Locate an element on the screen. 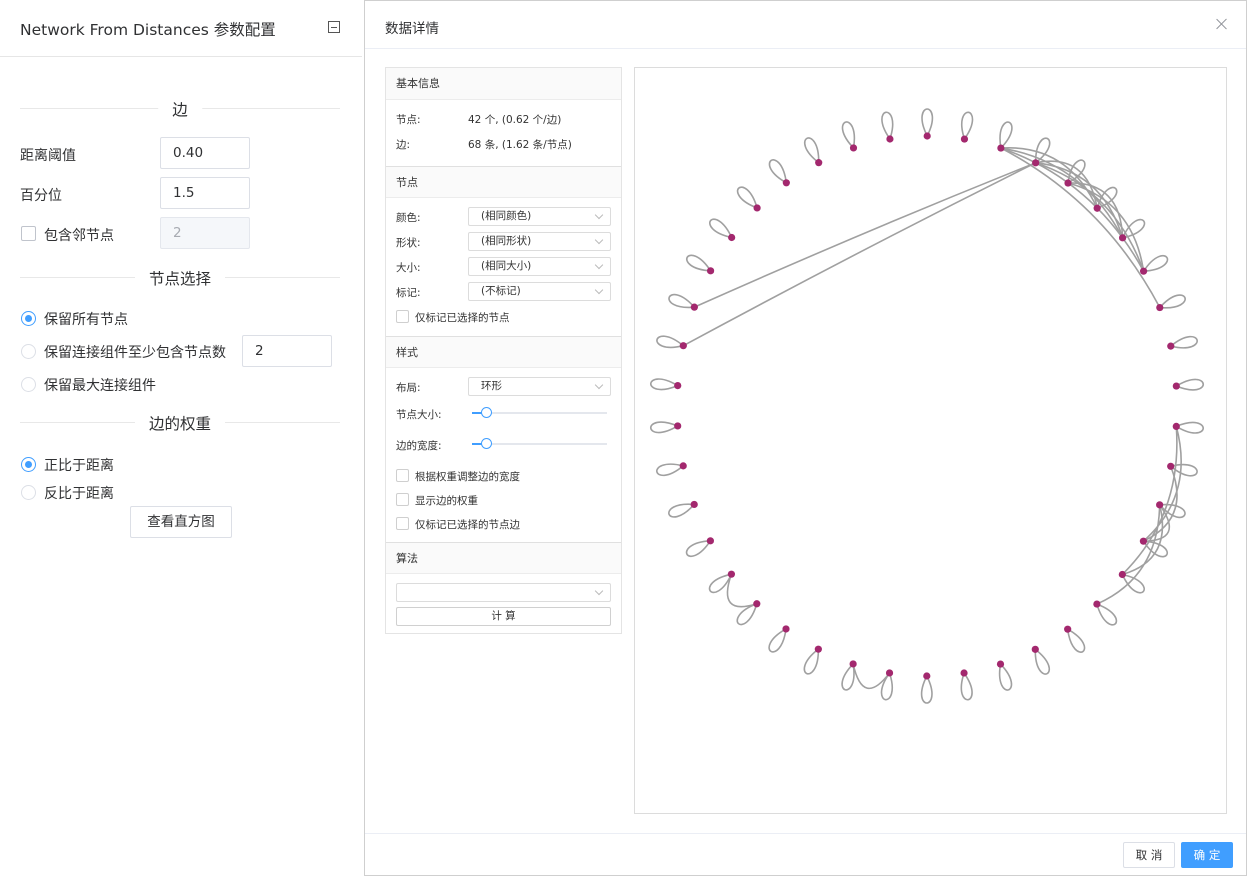  distance-threshold-label: 距离阈值 is located at coordinates (48, 156).